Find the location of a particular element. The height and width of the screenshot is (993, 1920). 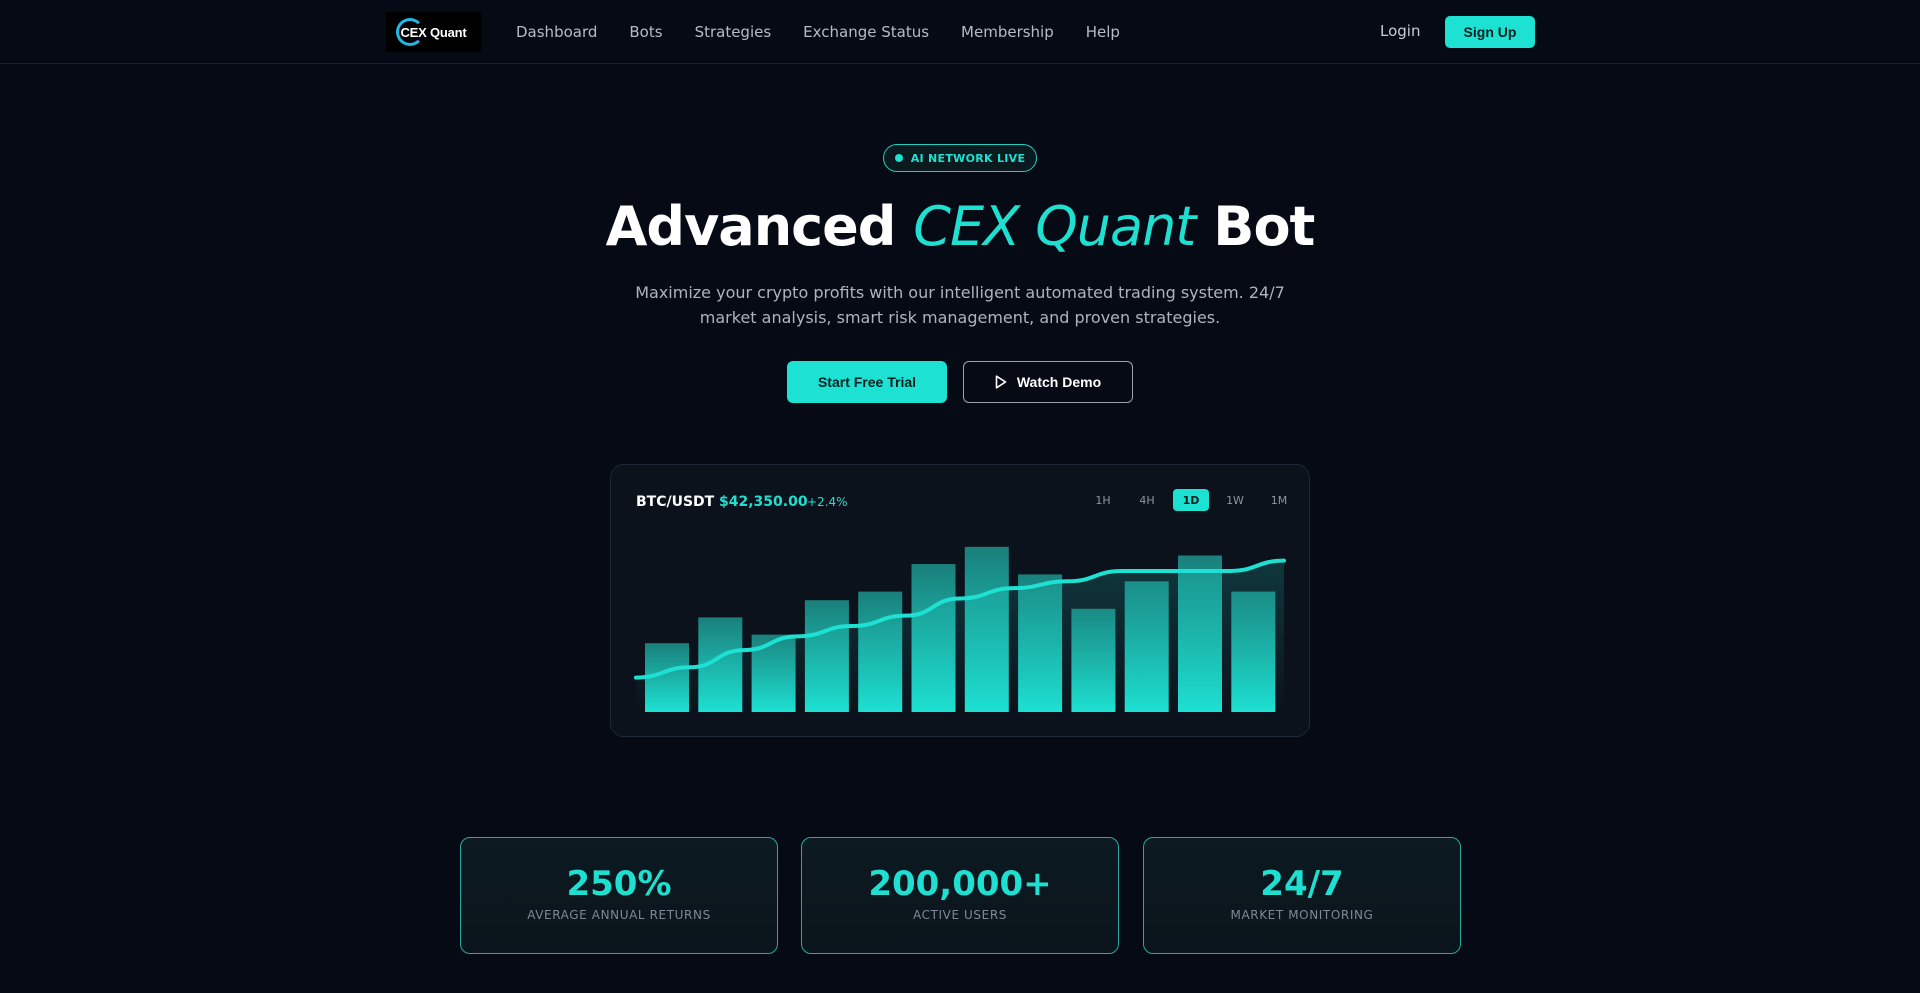

timeframe-1h: 1H is located at coordinates (1103, 500).